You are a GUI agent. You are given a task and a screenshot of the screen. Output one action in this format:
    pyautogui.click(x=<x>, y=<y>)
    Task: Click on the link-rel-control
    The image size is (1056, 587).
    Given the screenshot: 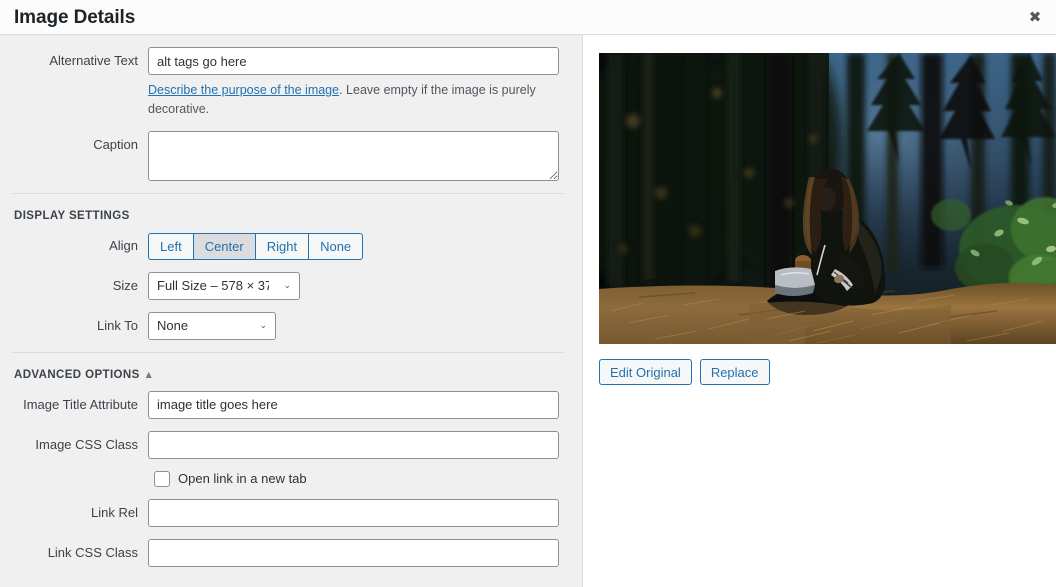 What is the action you would take?
    pyautogui.click(x=365, y=512)
    